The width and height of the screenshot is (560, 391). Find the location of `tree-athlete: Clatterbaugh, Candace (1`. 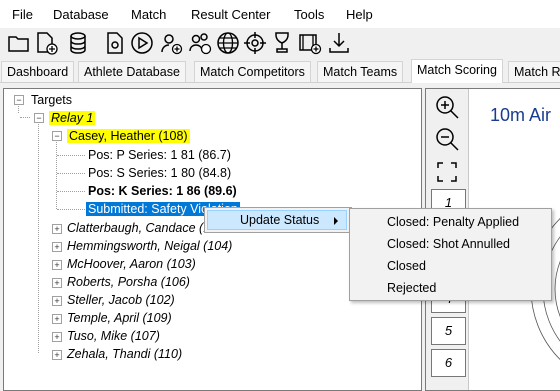

tree-athlete: Clatterbaugh, Candace (1 is located at coordinates (138, 228).